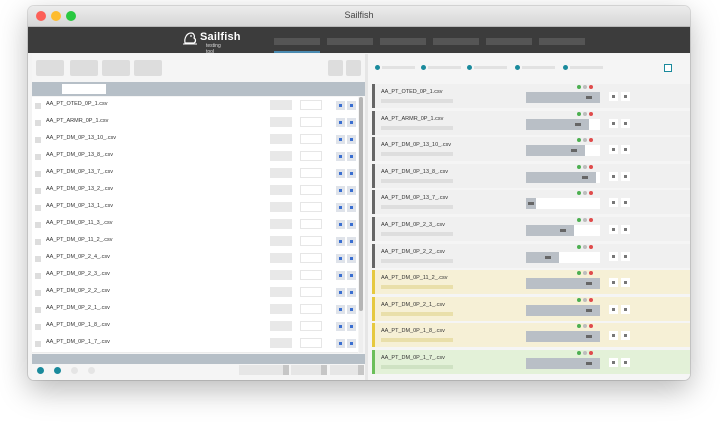  Describe the element at coordinates (195, 174) in the screenshot. I see `file-row: AA_PT_DM_0P_13_7_.csv` at that location.